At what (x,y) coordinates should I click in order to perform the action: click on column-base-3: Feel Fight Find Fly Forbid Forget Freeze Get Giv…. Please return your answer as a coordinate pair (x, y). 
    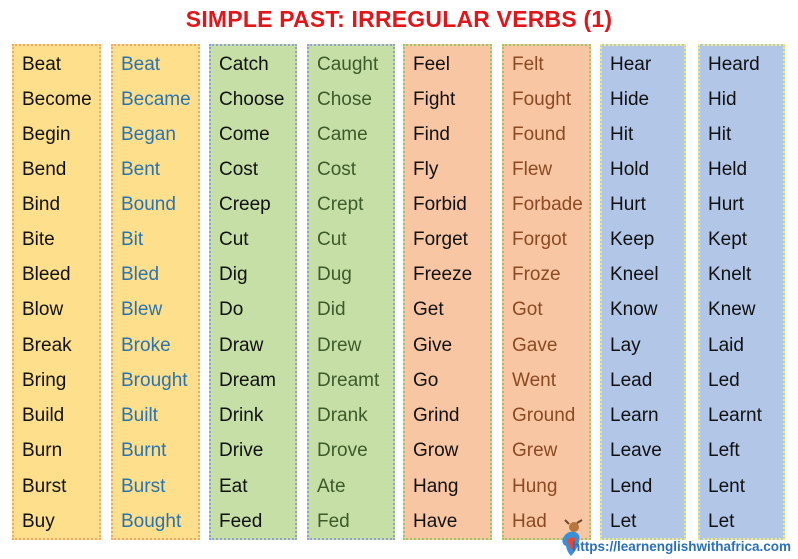
    Looking at the image, I should click on (447, 292).